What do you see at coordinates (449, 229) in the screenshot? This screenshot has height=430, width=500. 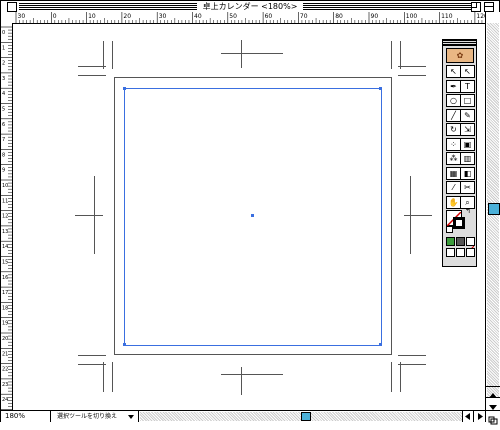 I see `default-colors-icon` at bounding box center [449, 229].